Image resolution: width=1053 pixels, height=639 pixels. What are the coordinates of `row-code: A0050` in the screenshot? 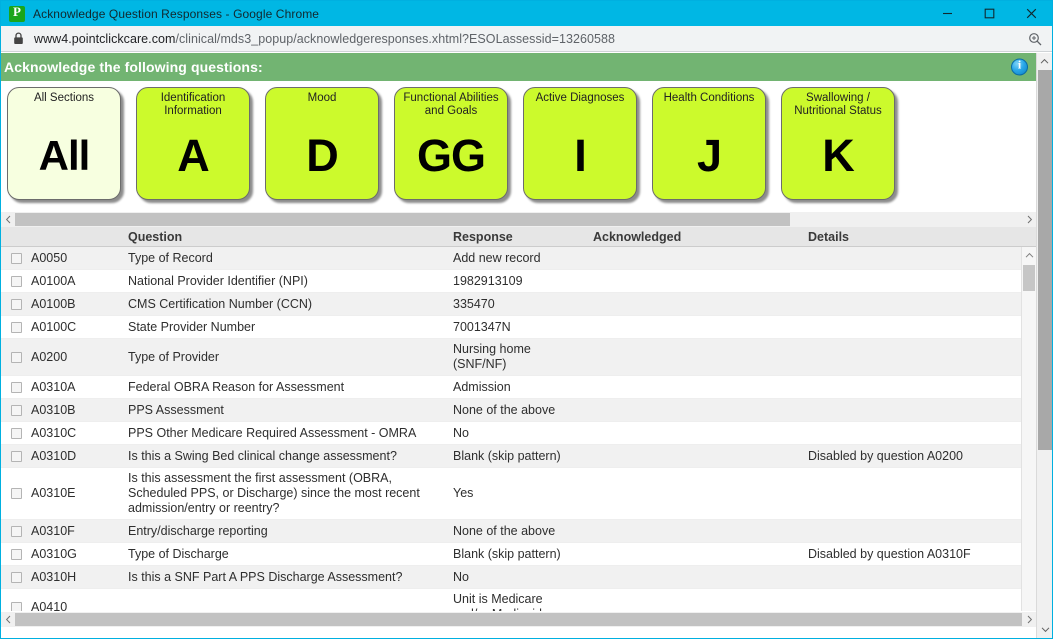 It's located at (49, 257).